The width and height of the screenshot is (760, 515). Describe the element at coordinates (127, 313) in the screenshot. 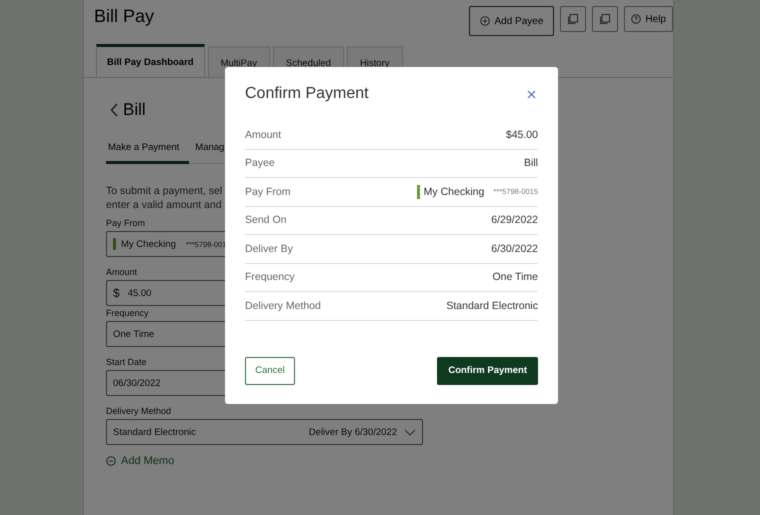

I see `field-label: Frequency` at that location.